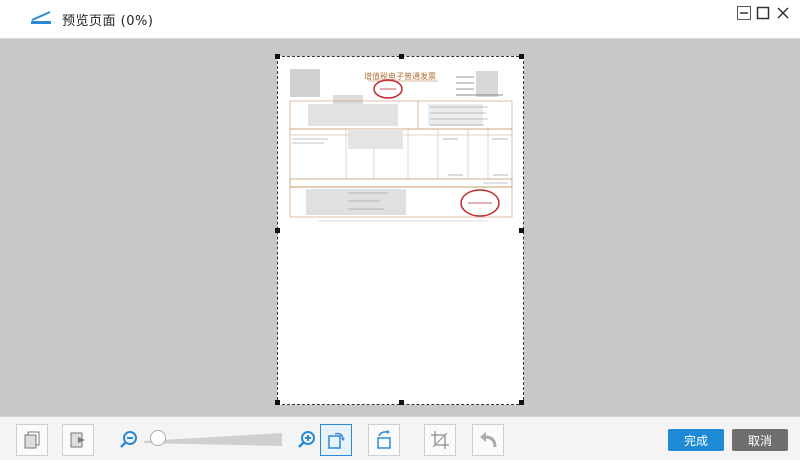 The height and width of the screenshot is (460, 800). What do you see at coordinates (277, 230) in the screenshot?
I see `crop-handle-left` at bounding box center [277, 230].